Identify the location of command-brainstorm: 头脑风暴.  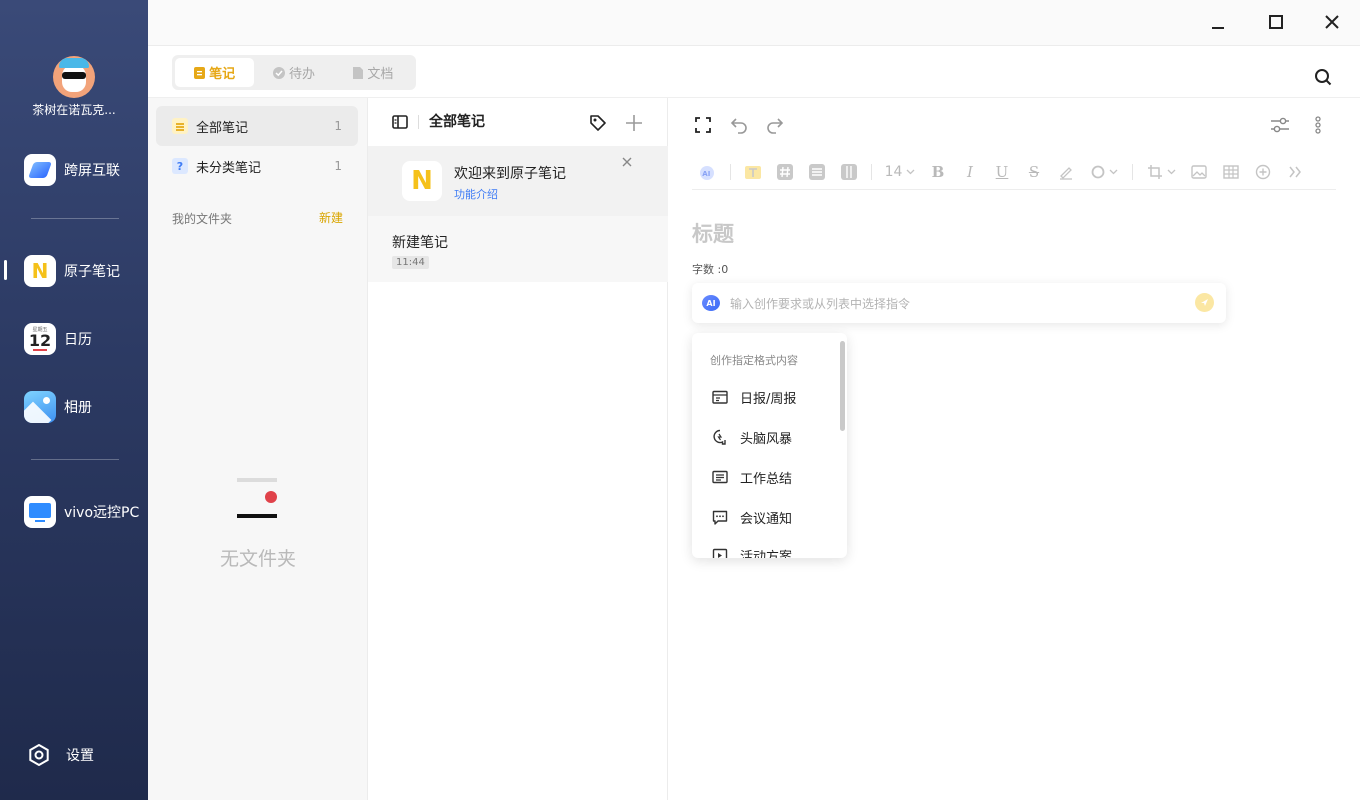
(752, 437).